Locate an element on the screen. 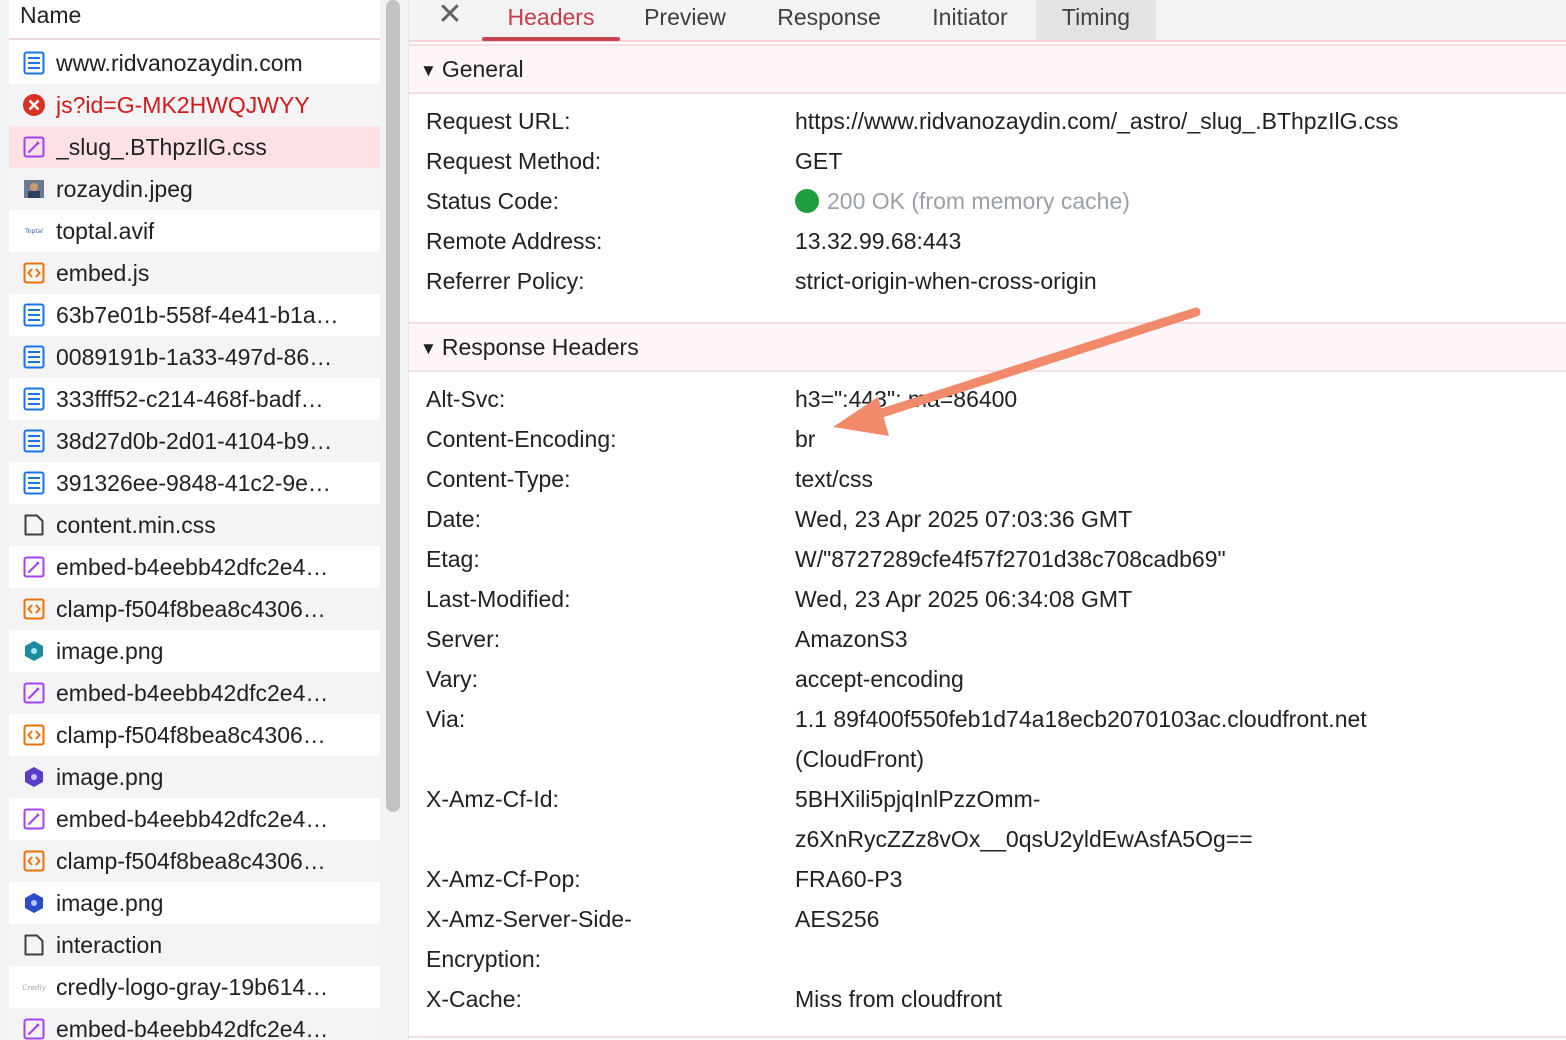 The height and width of the screenshot is (1040, 1566). request-row: embed.js is located at coordinates (194, 273).